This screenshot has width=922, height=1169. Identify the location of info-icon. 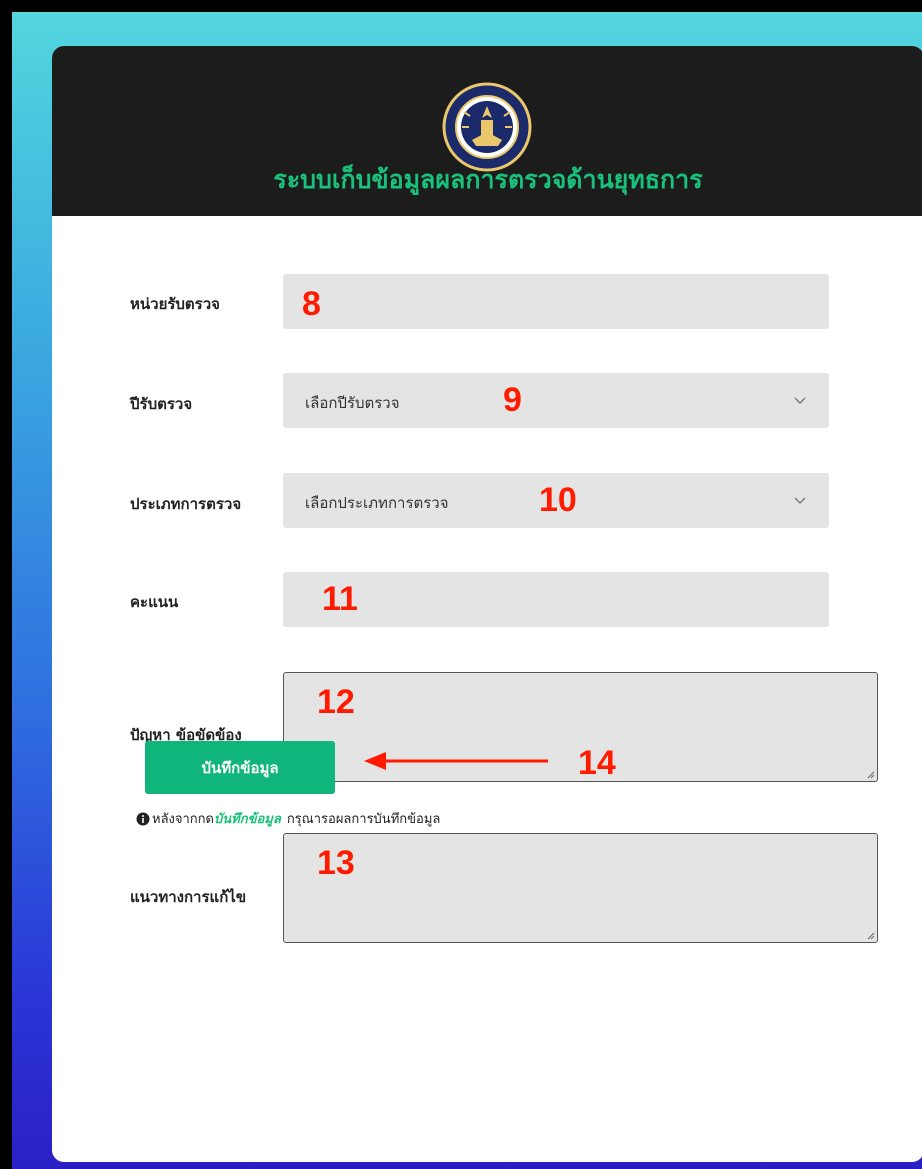
(143, 818).